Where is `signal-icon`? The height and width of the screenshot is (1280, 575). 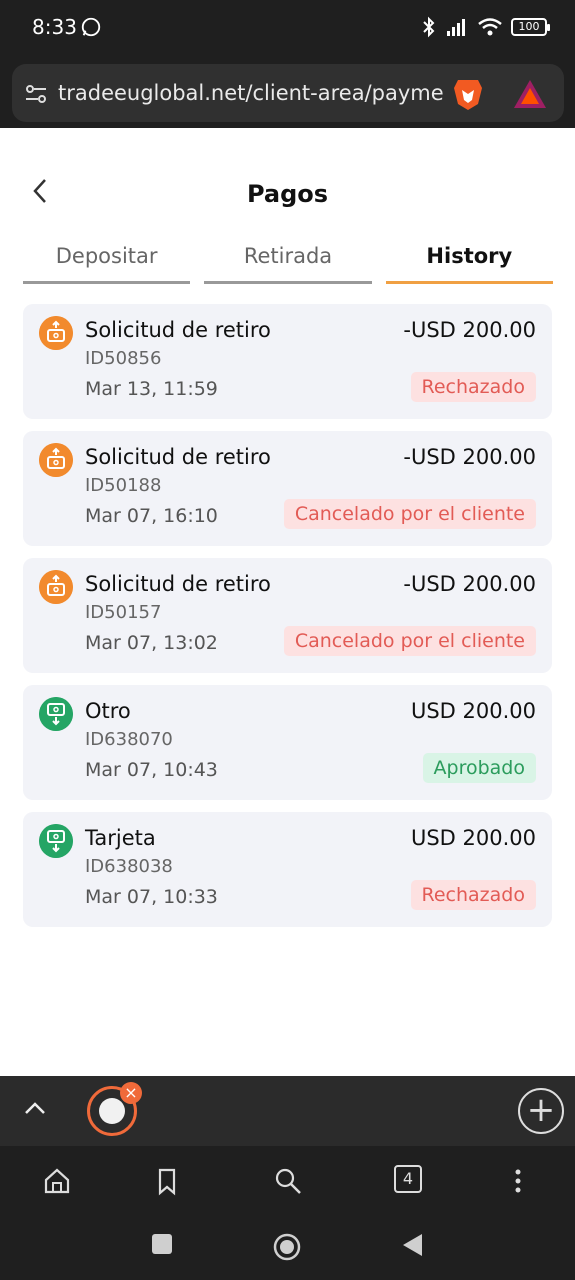
signal-icon is located at coordinates (456, 27).